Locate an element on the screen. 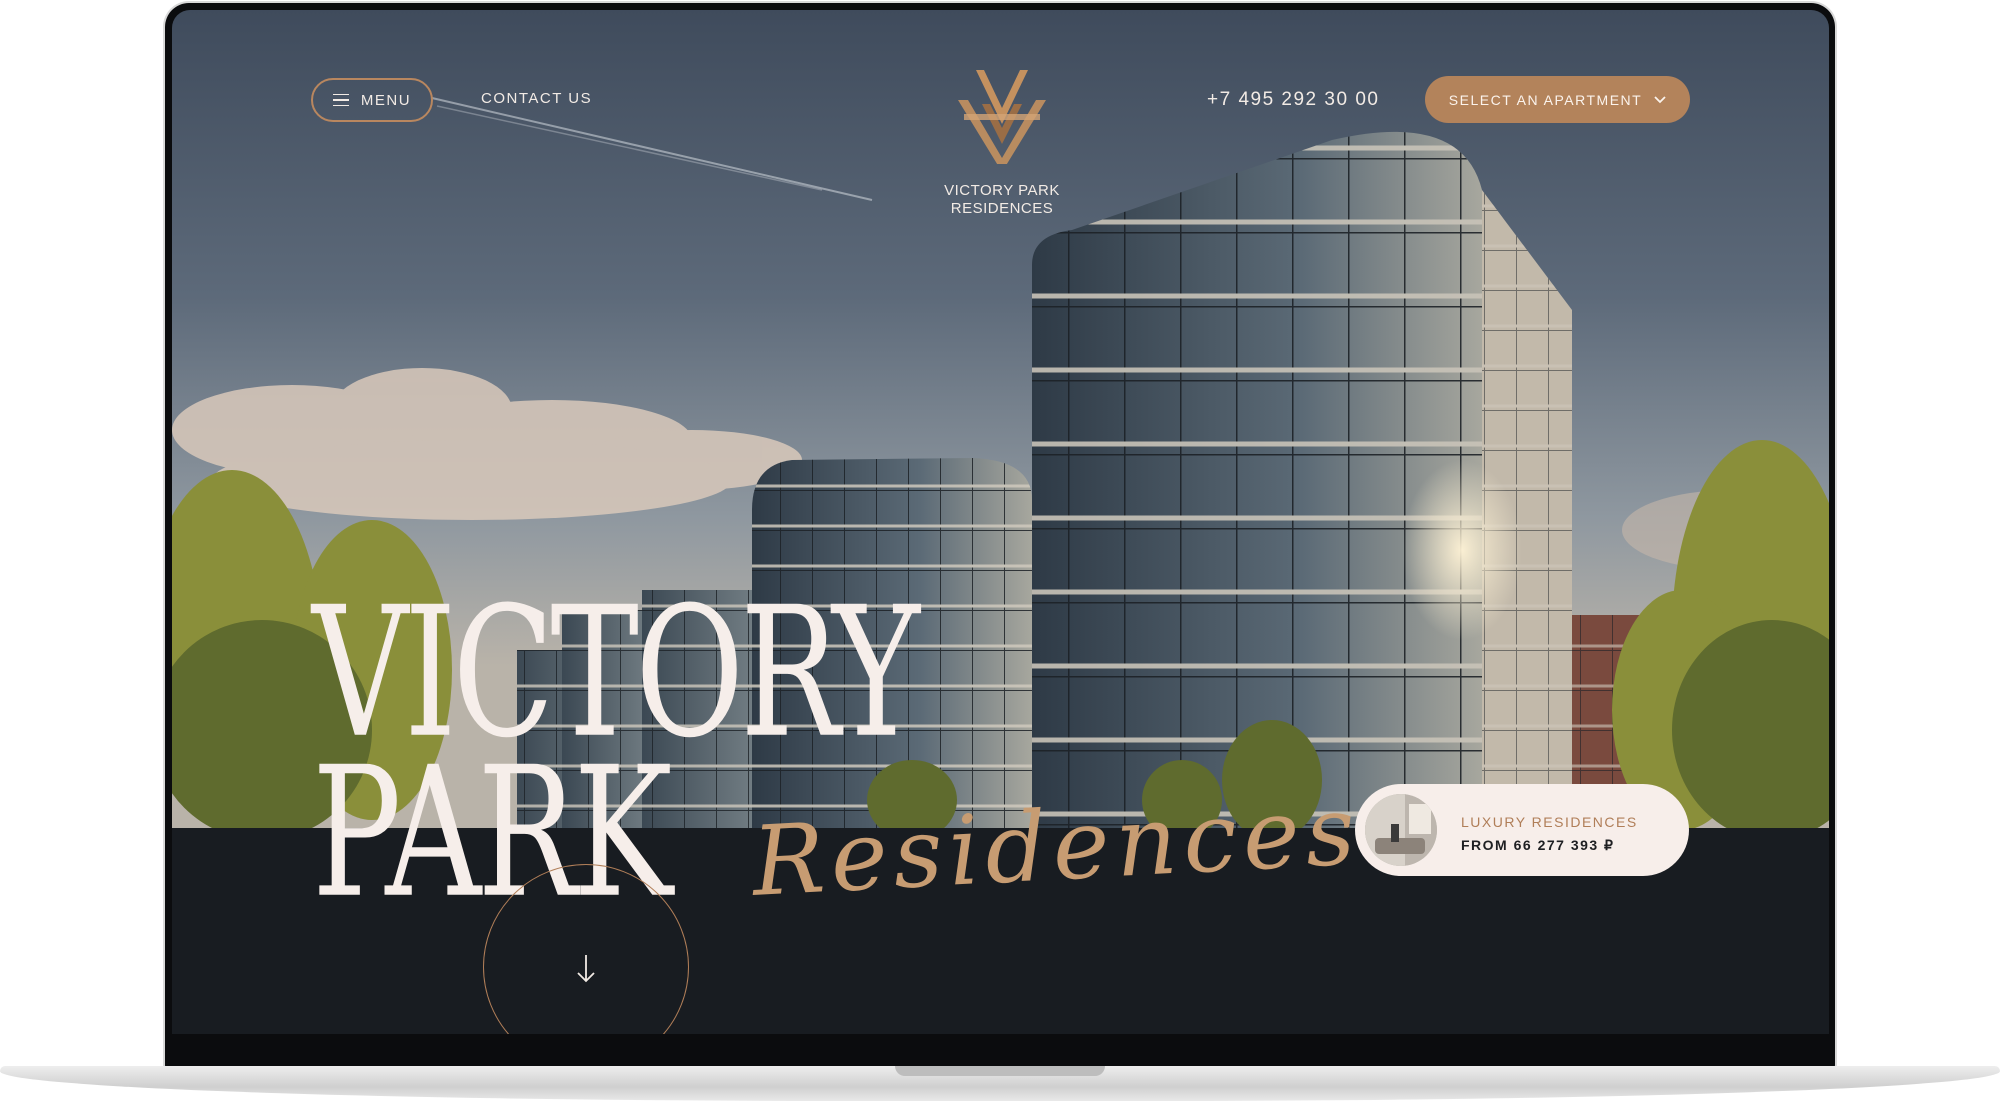  select-apartment-label: SELECT AN APARTMENT is located at coordinates (1545, 99).